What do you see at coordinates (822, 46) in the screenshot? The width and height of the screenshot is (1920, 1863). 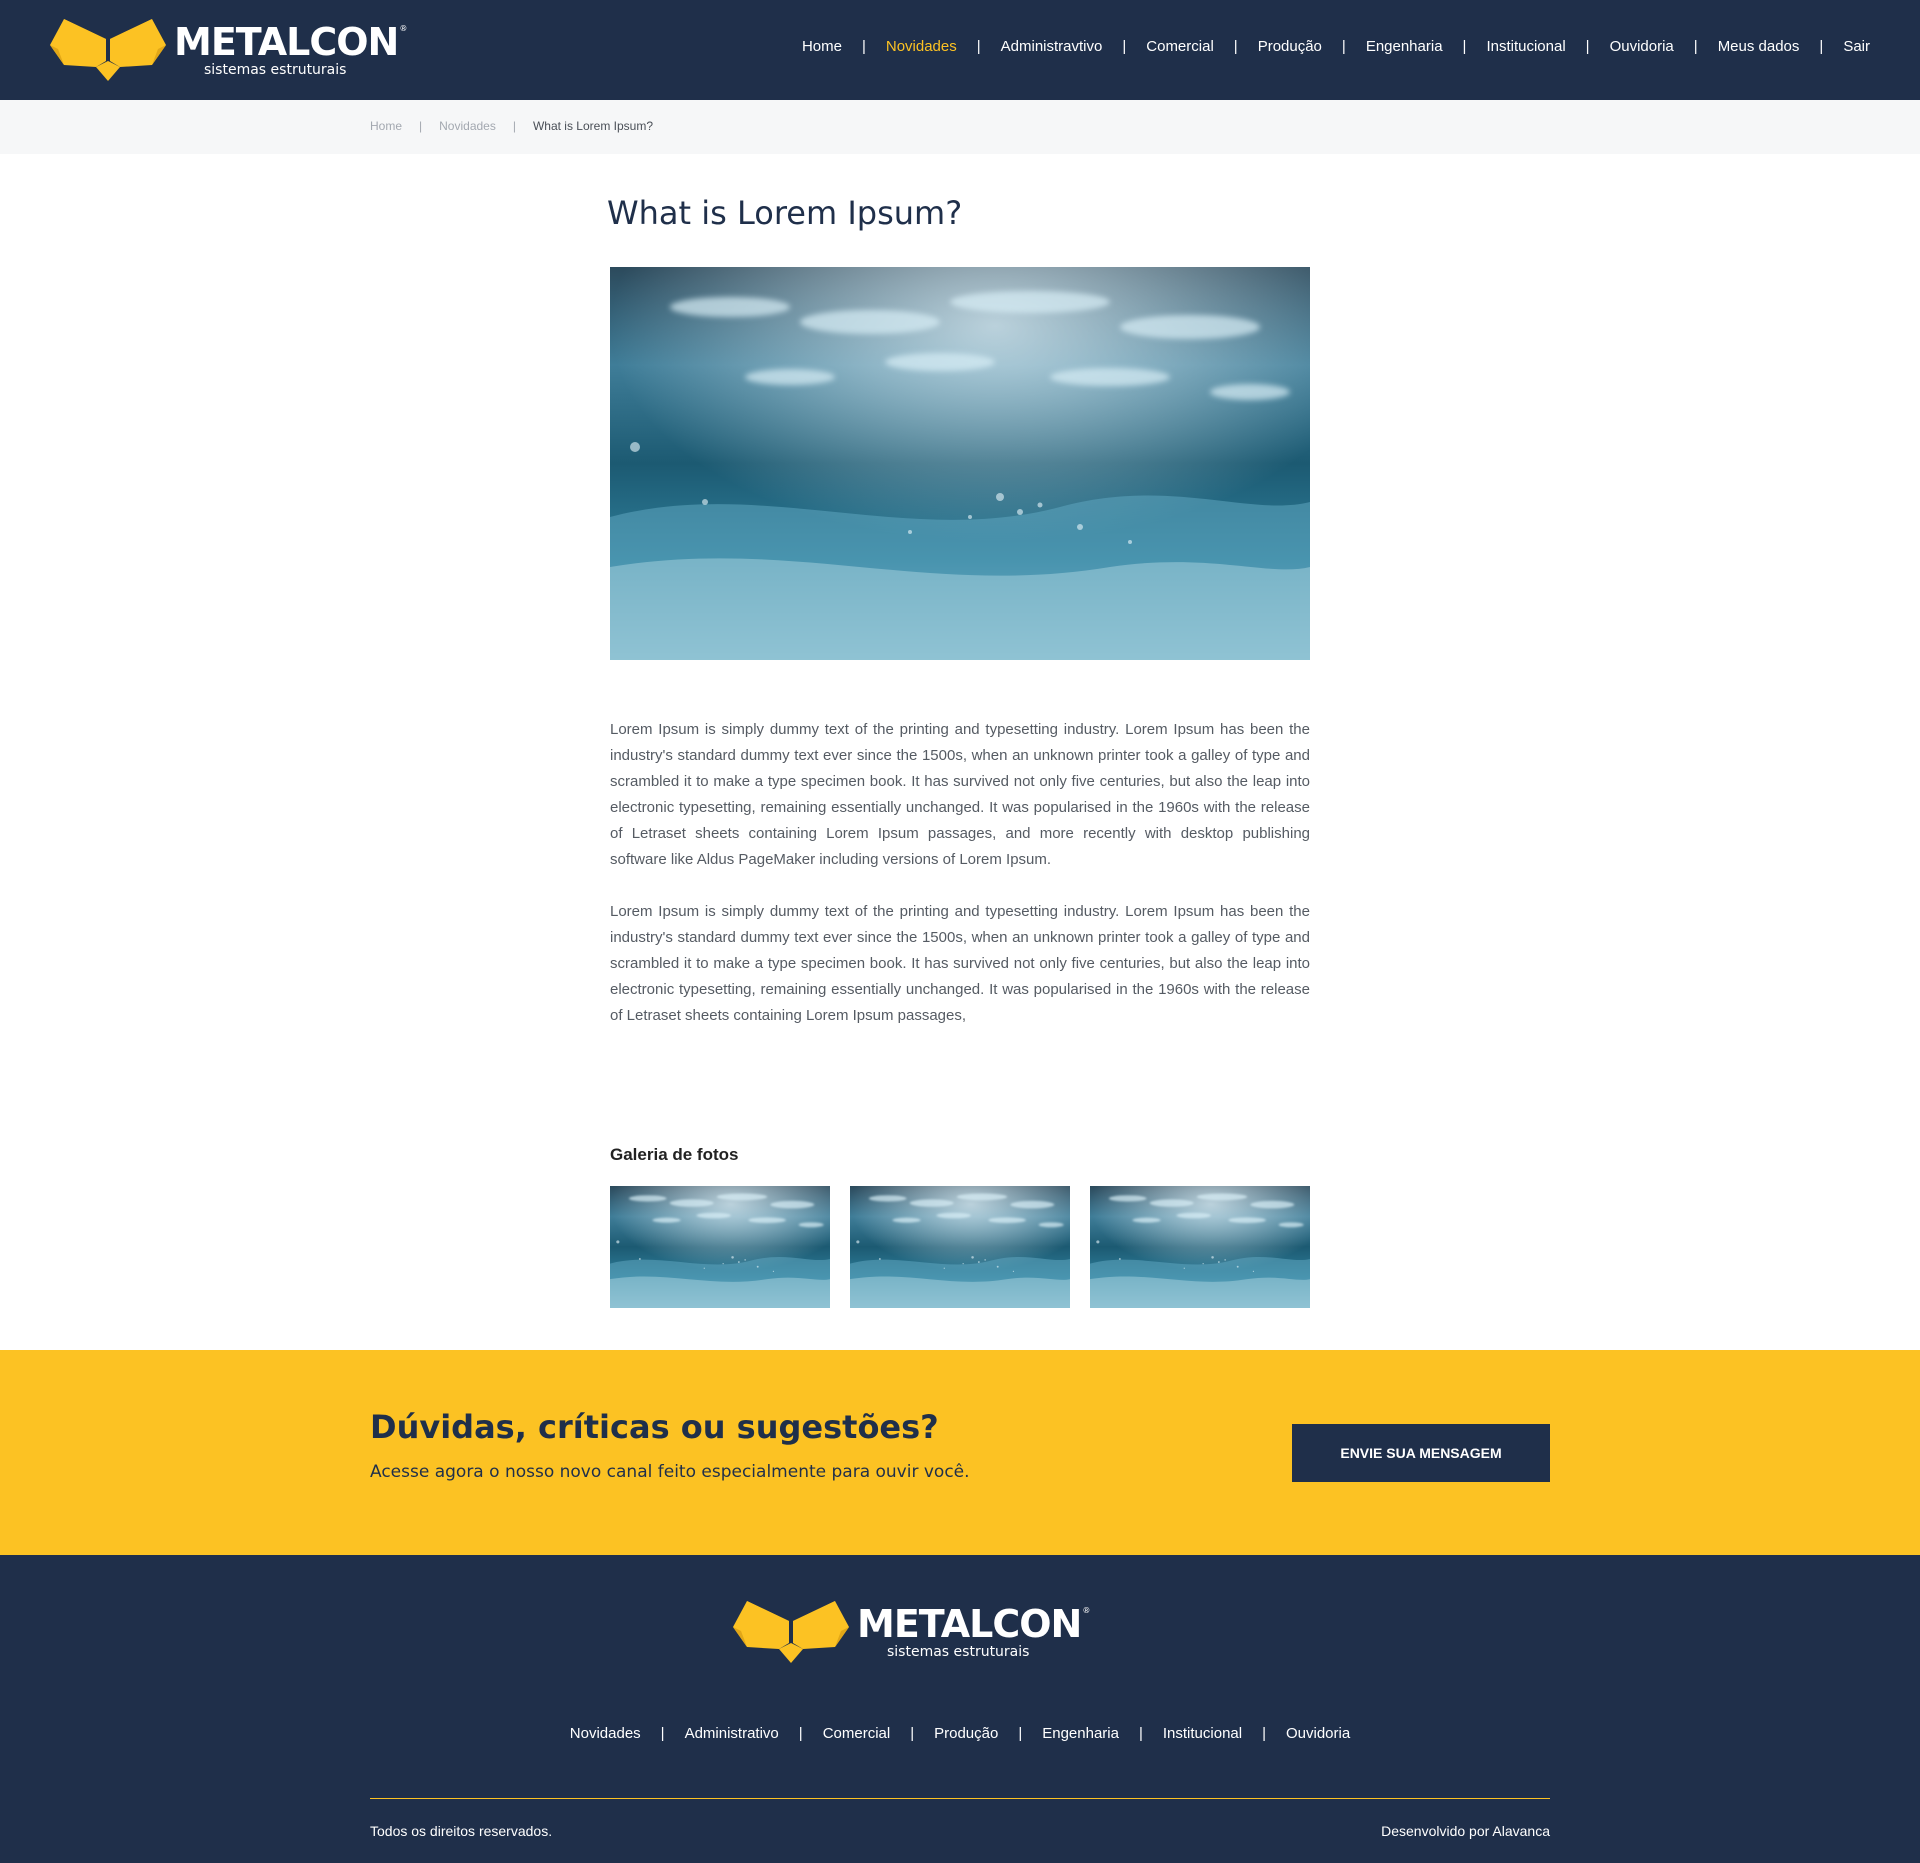 I see `nav-item-home: Home` at bounding box center [822, 46].